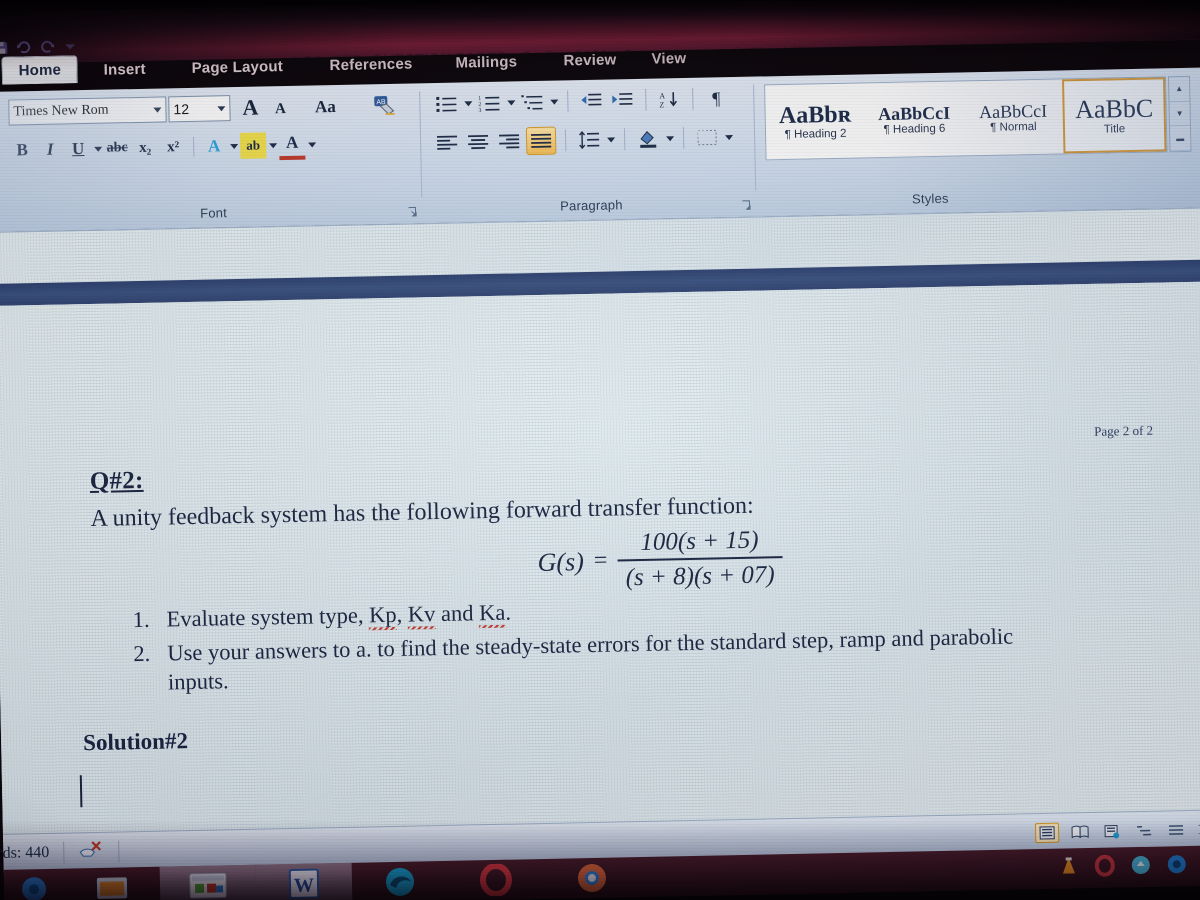  I want to click on superscript-button: x², so click(173, 147).